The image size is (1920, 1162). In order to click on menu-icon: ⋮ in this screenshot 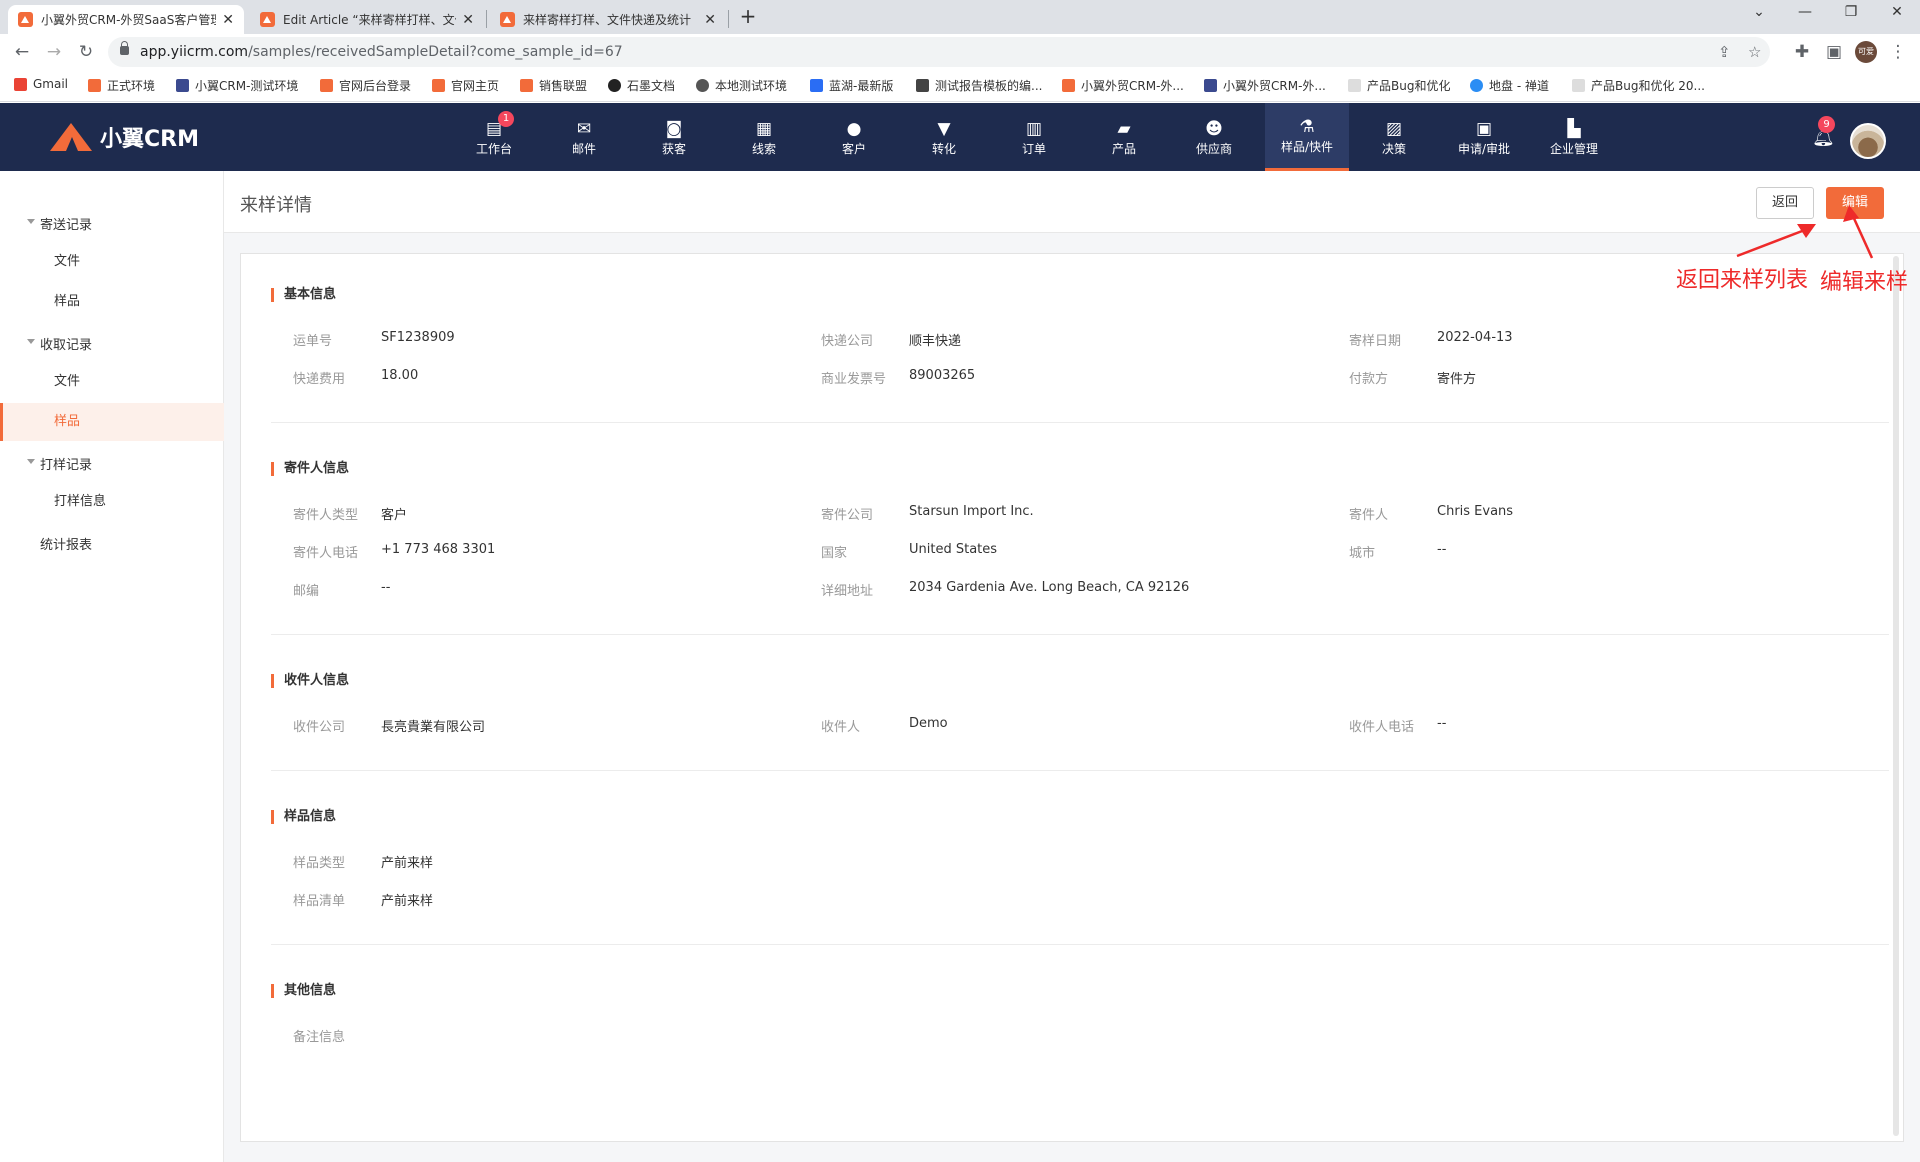, I will do `click(1898, 52)`.